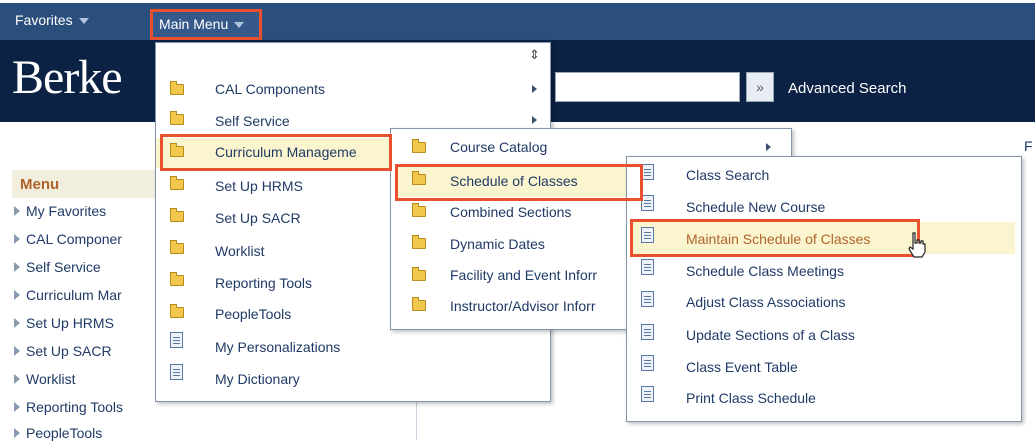 The width and height of the screenshot is (1035, 441). What do you see at coordinates (497, 244) in the screenshot?
I see `menu2-item-dynamic-dates: Dynamic Dates` at bounding box center [497, 244].